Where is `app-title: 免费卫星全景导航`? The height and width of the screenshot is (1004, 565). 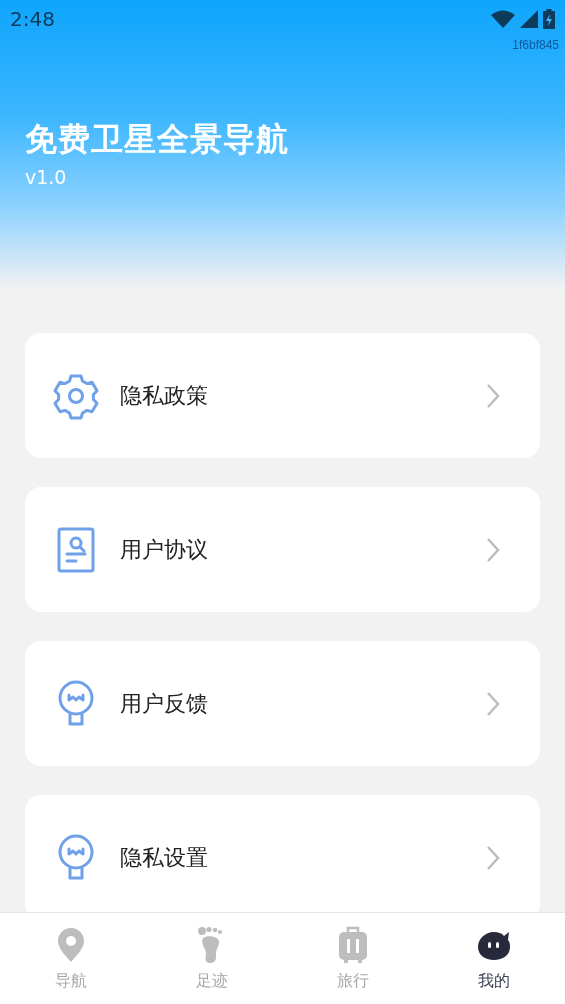 app-title: 免费卫星全景导航 is located at coordinates (157, 139).